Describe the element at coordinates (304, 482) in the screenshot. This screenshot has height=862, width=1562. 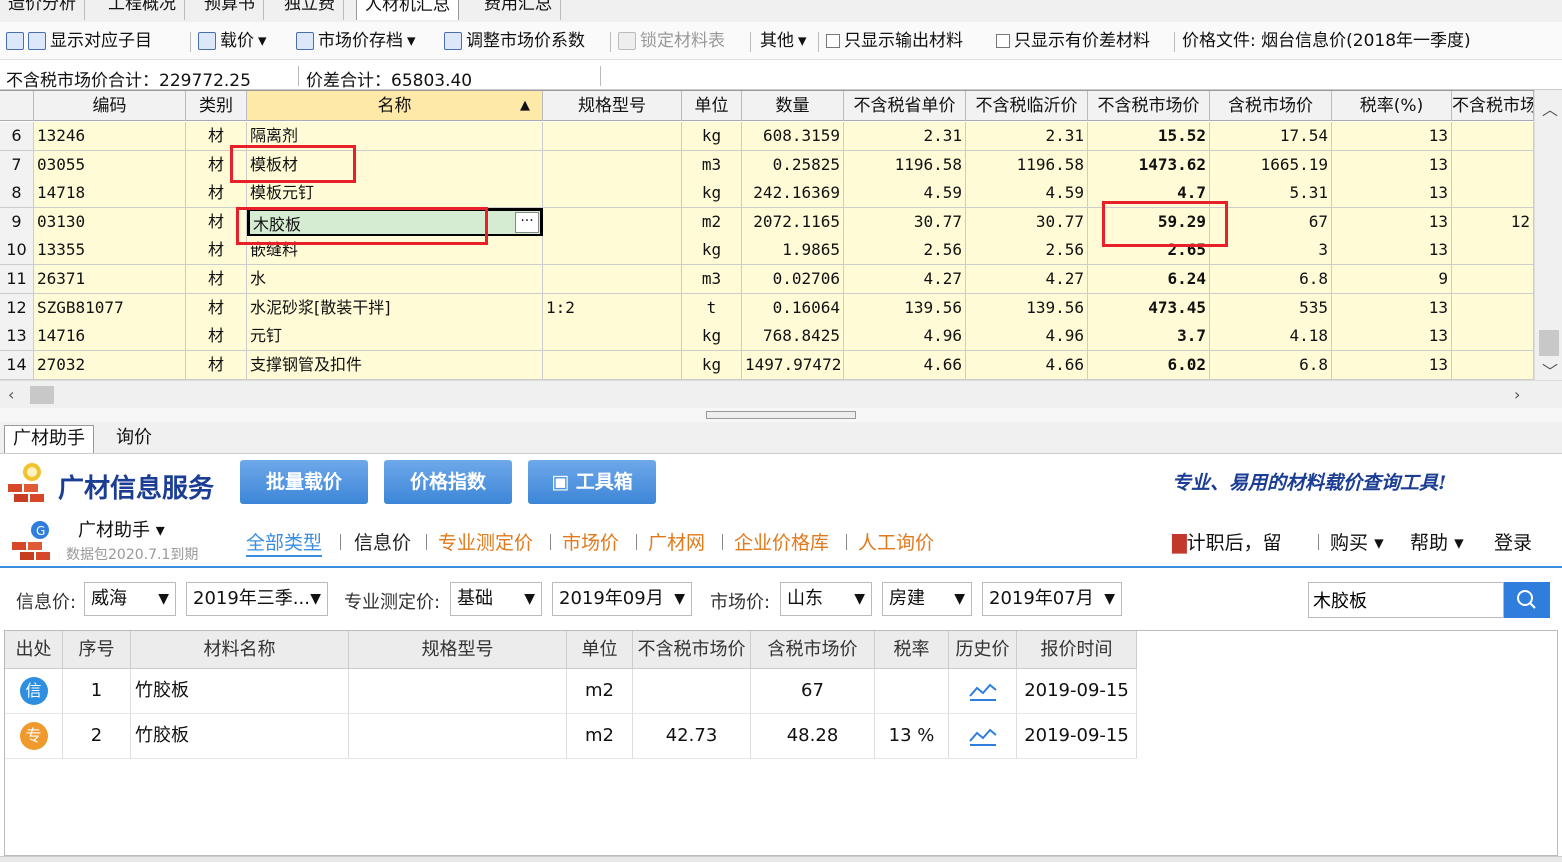
I see `batch-load-button: 批量载价` at that location.